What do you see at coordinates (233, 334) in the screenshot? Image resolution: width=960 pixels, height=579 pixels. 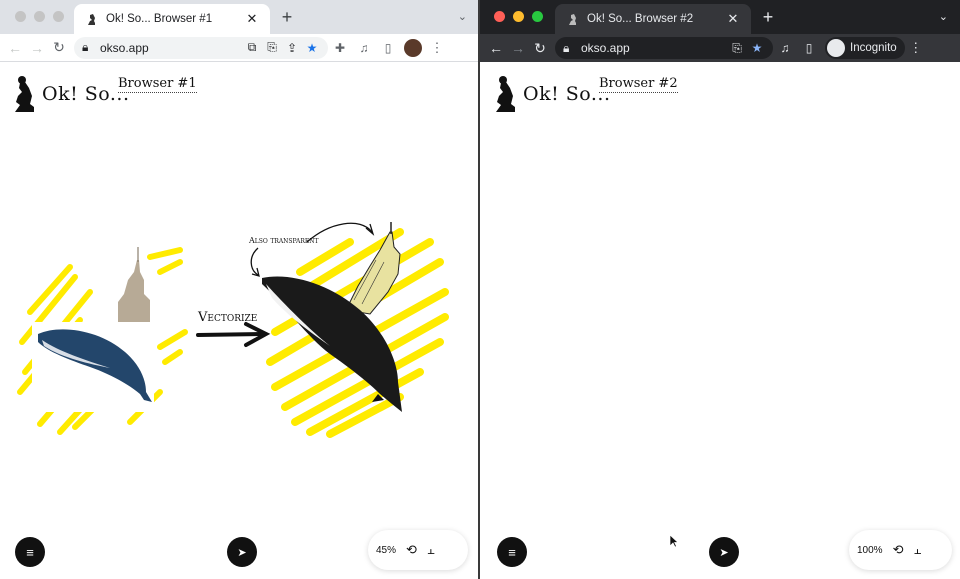 I see `vectorize-arrow` at bounding box center [233, 334].